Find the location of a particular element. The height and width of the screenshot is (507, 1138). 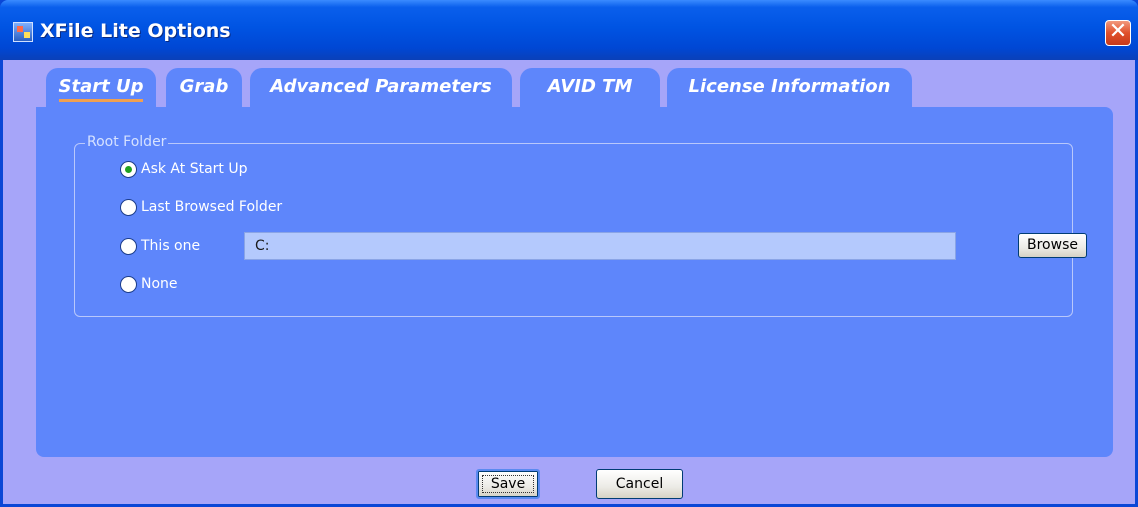

tab-avid-tm: AVID TM is located at coordinates (590, 88).